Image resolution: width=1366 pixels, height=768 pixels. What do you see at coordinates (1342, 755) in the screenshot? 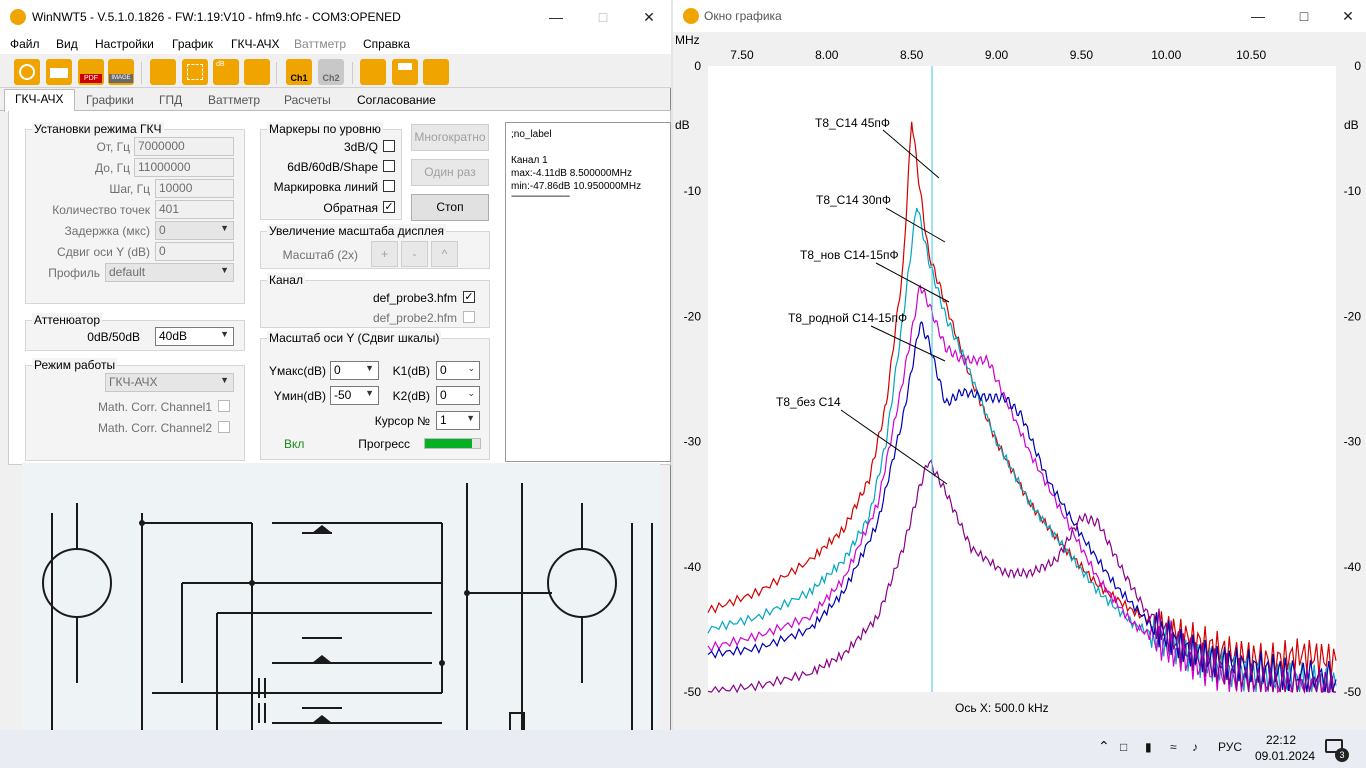
I see `notification-count-badge: 3` at bounding box center [1342, 755].